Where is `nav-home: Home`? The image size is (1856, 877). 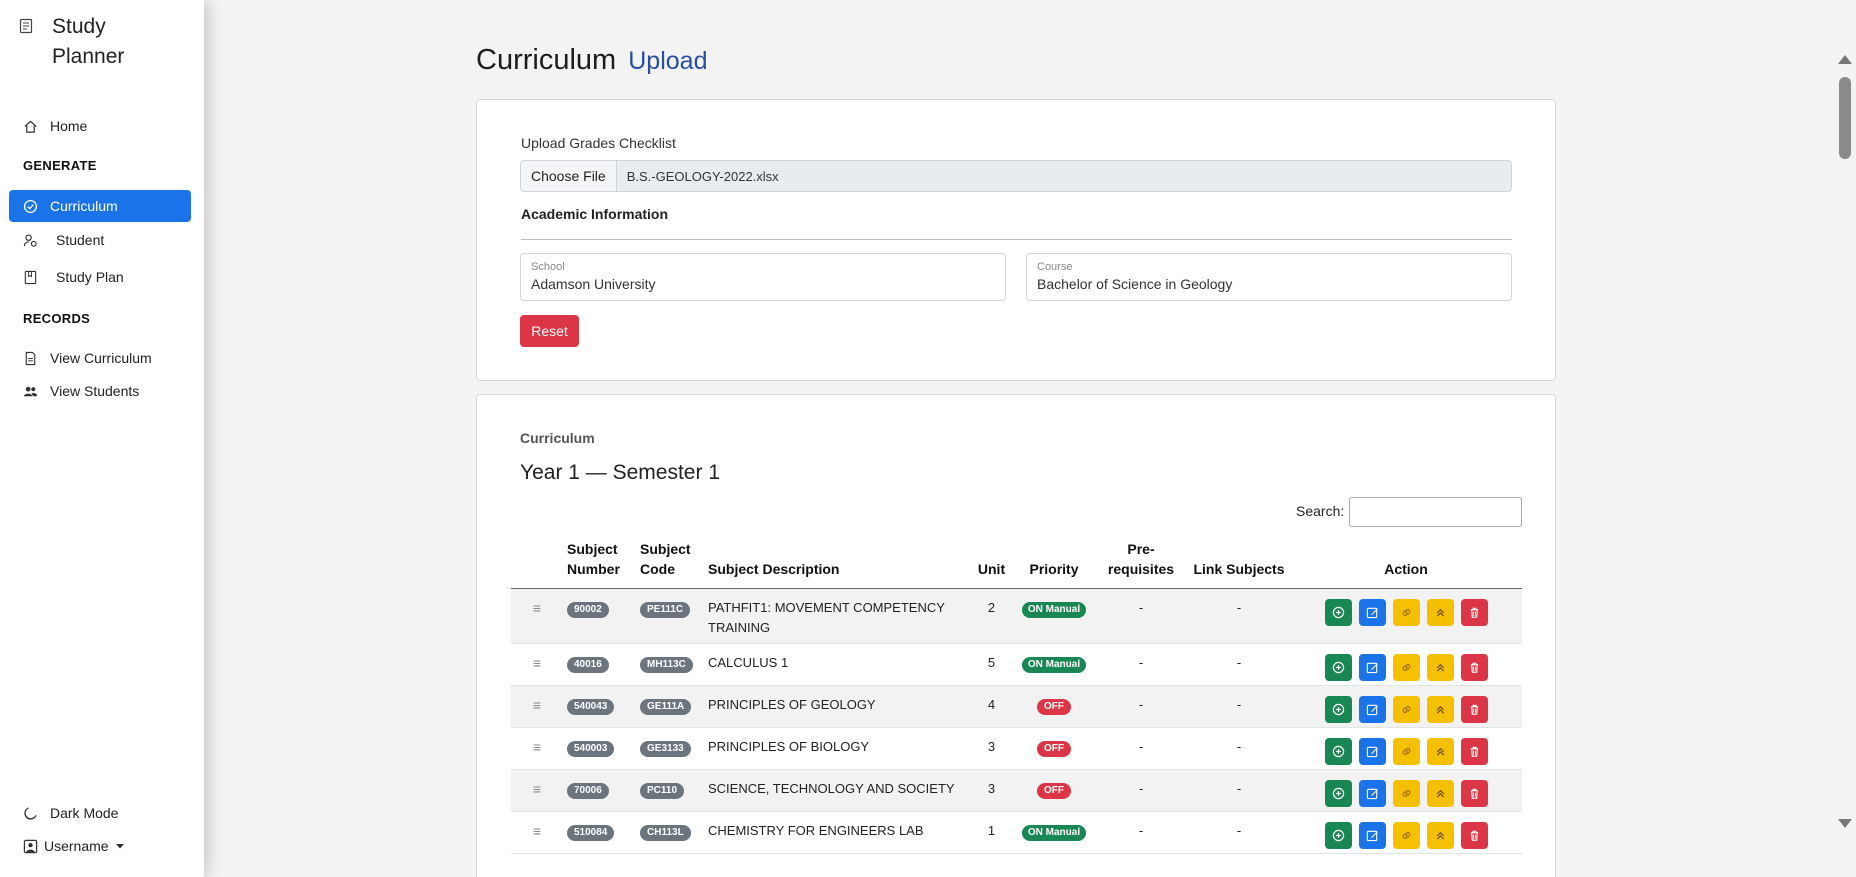
nav-home: Home is located at coordinates (100, 126).